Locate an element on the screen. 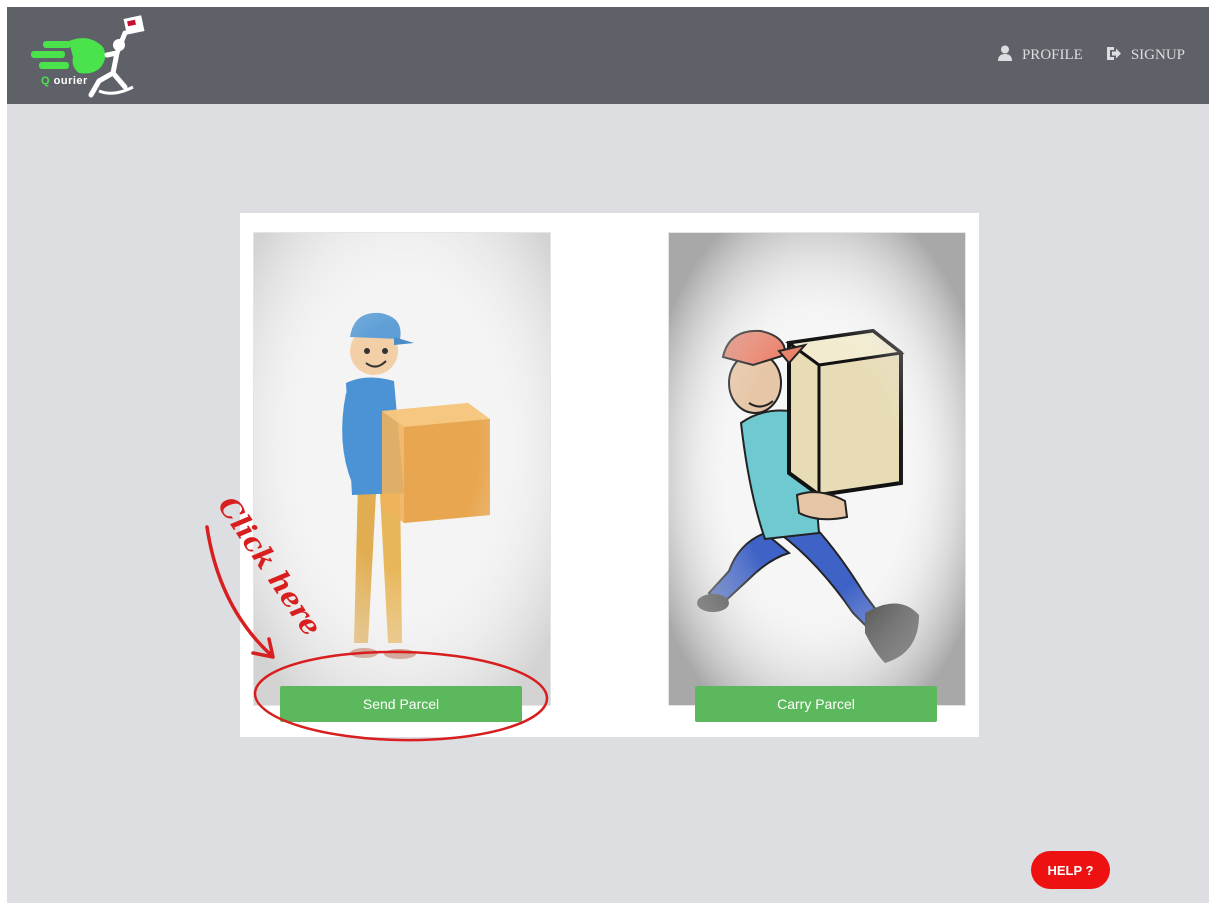 Image resolution: width=1209 pixels, height=903 pixels. carry-parcel-panel is located at coordinates (817, 469).